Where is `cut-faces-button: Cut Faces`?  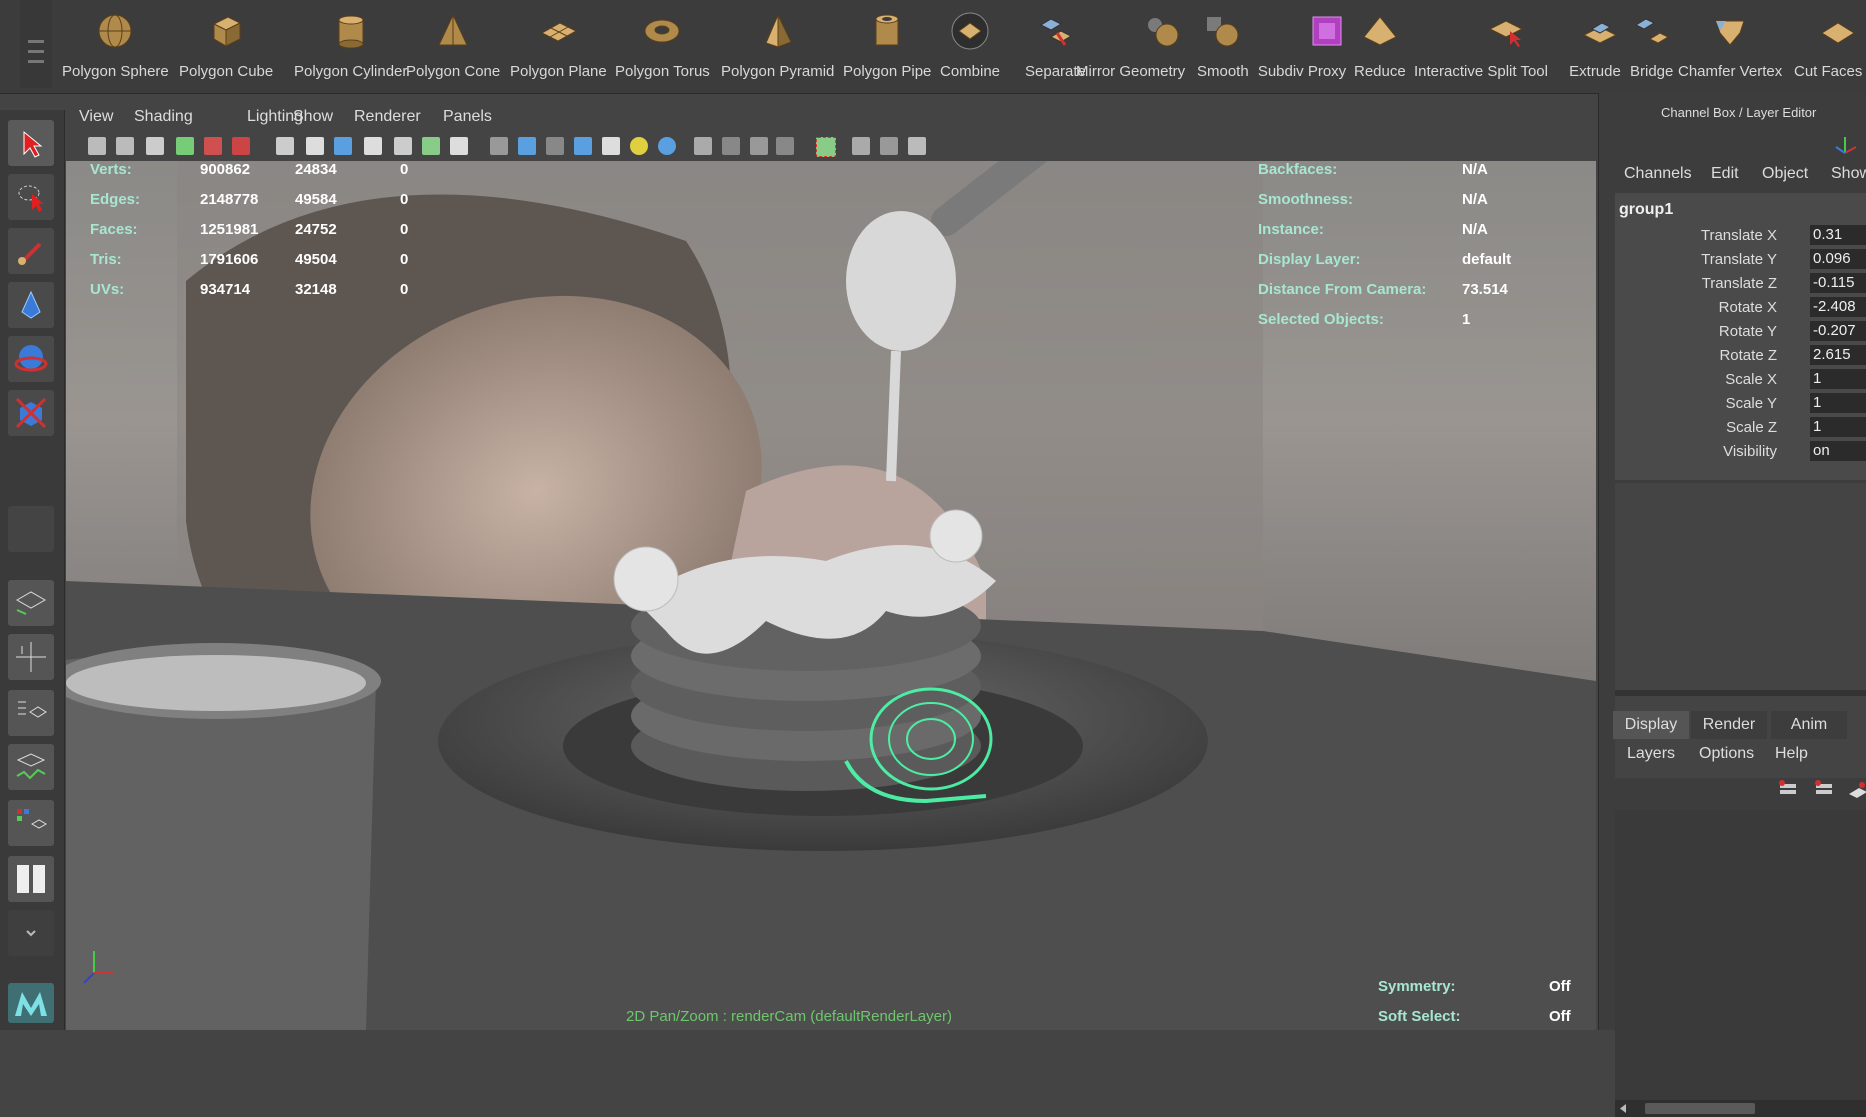 cut-faces-button: Cut Faces is located at coordinates (1828, 46).